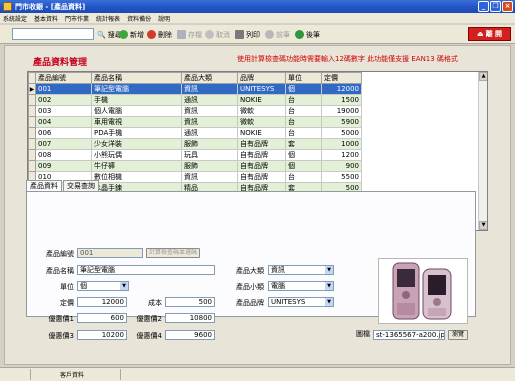 The width and height of the screenshot is (515, 381). Describe the element at coordinates (136, 89) in the screenshot. I see `table-cell: 筆記型電腦` at that location.